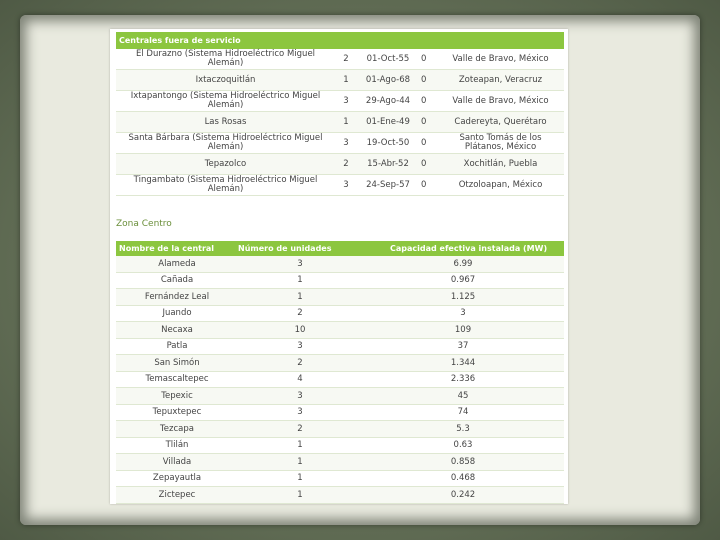 This screenshot has height=540, width=720. Describe the element at coordinates (500, 122) in the screenshot. I see `location-cell: Cadereyta, Querétaro` at that location.